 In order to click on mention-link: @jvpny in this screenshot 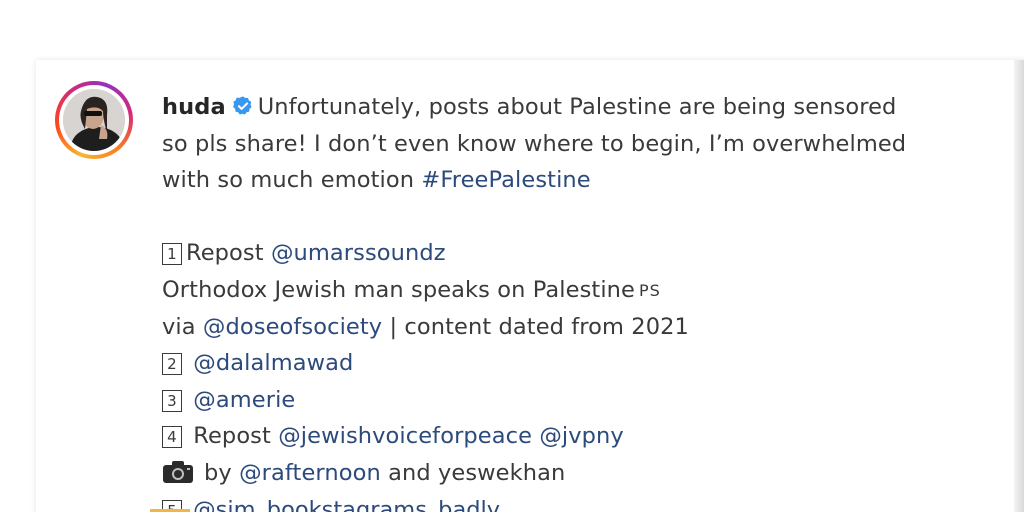, I will do `click(581, 436)`.